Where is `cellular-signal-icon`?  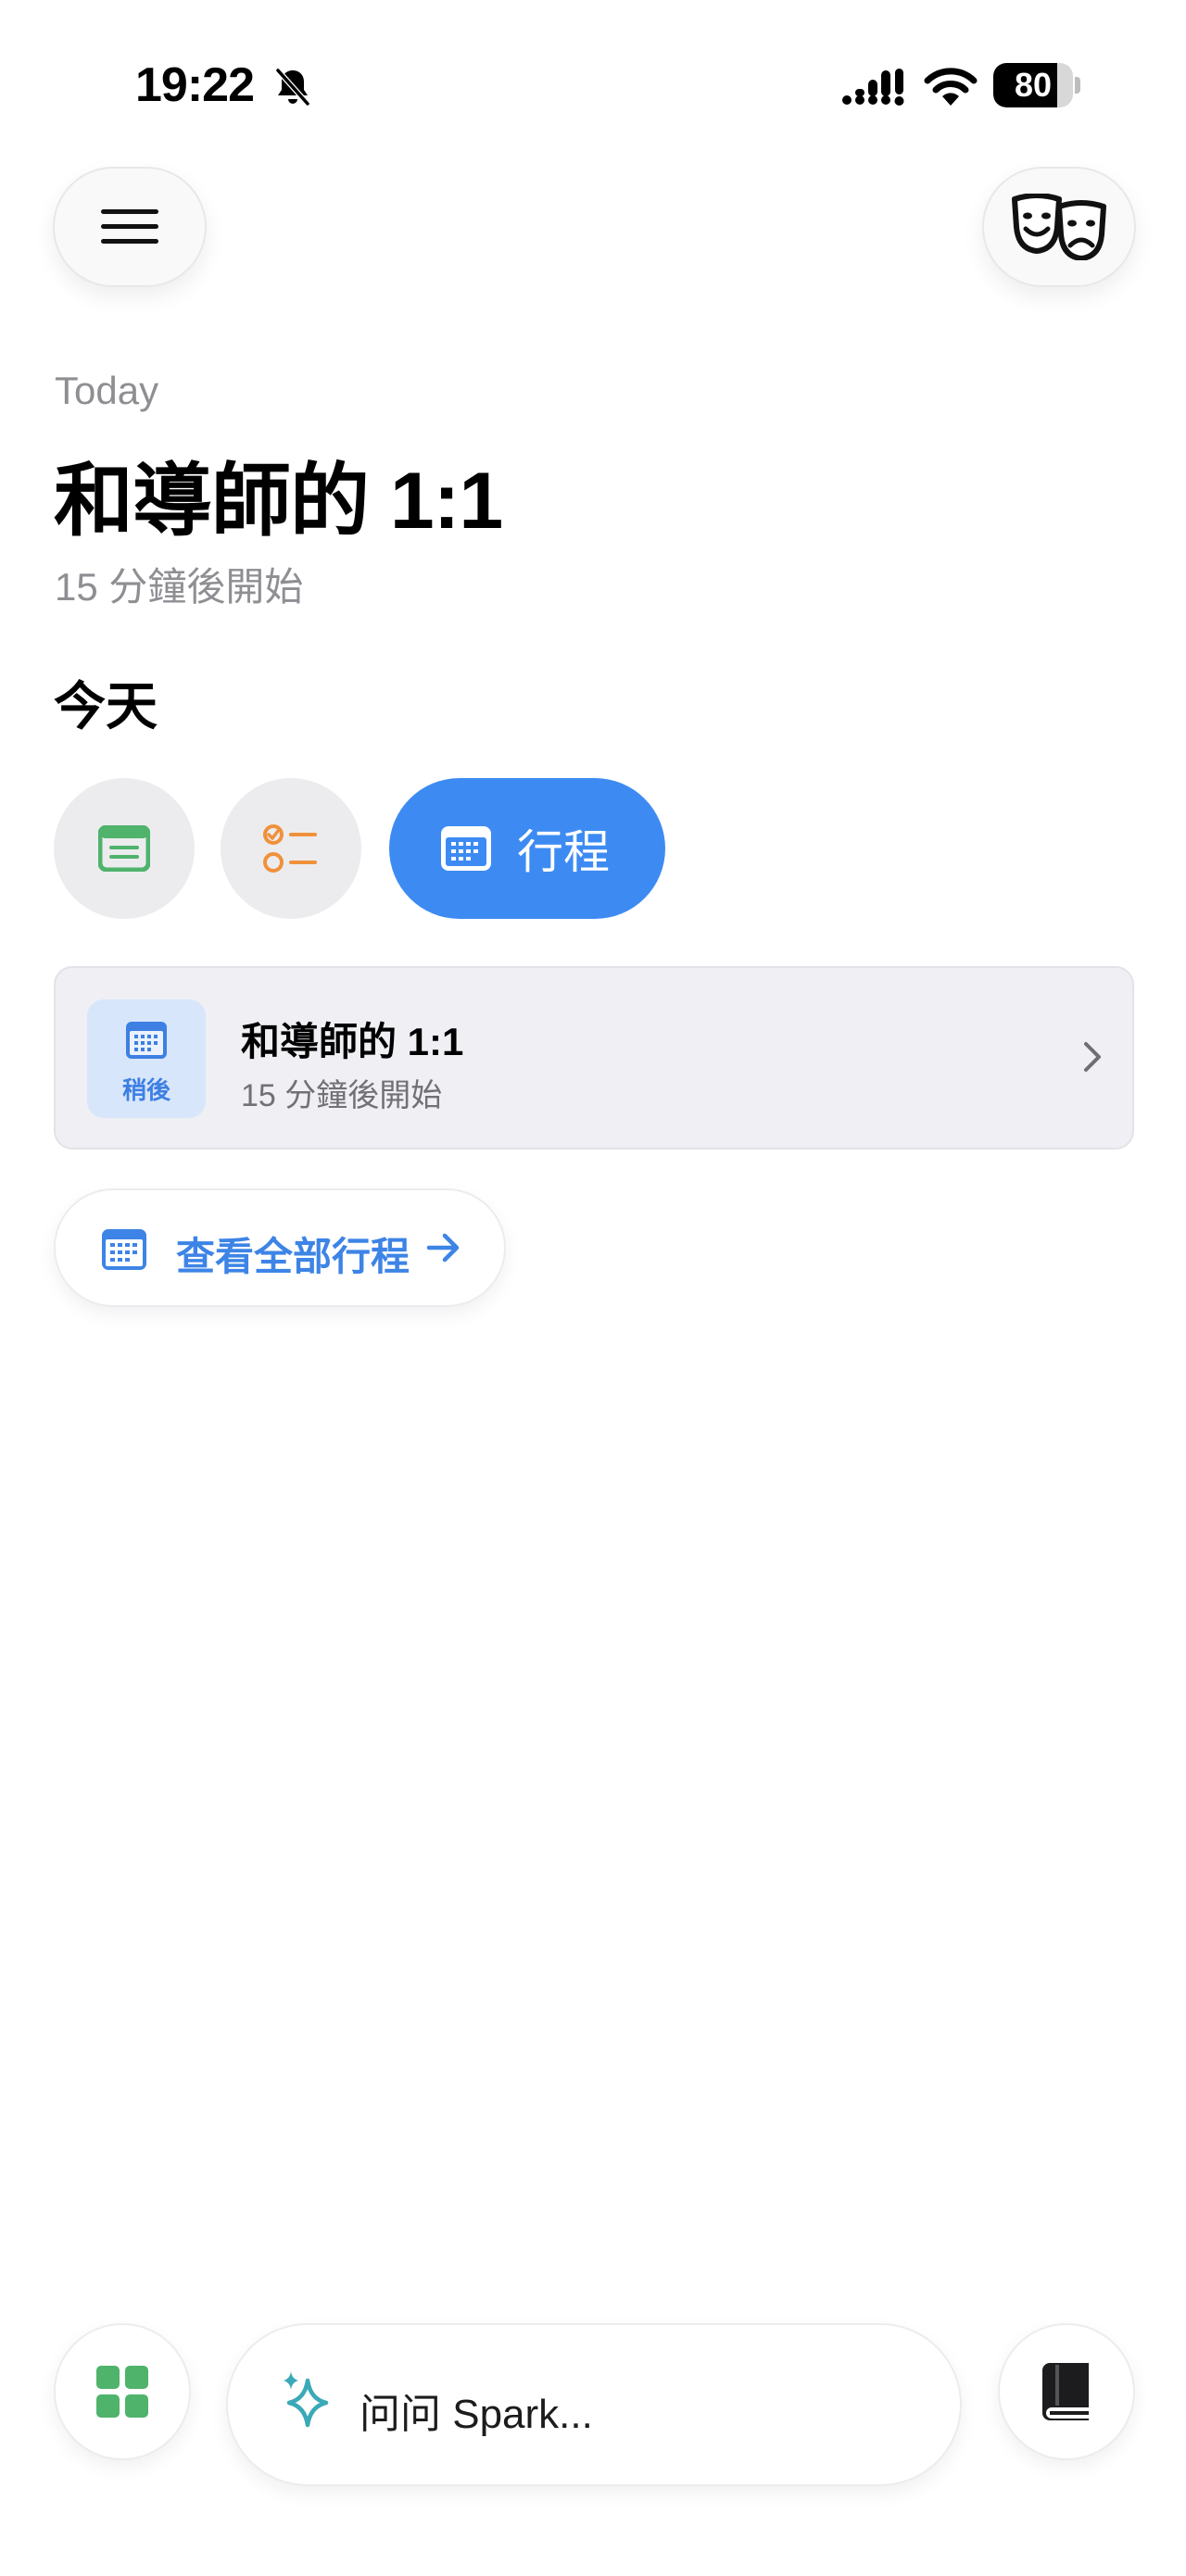
cellular-signal-icon is located at coordinates (873, 87).